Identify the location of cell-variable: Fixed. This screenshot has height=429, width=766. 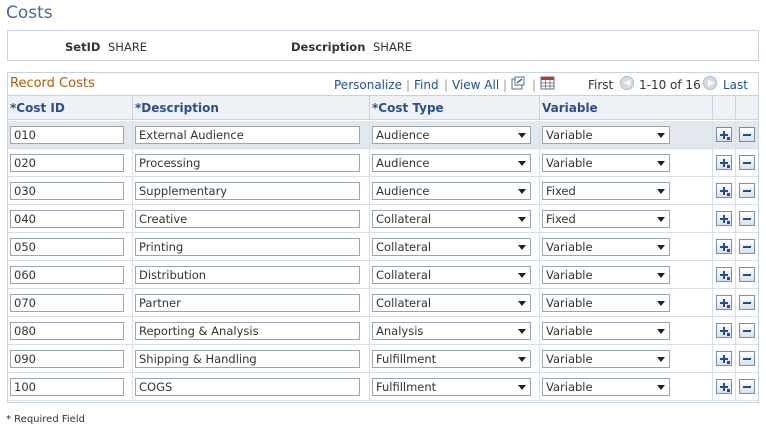
(626, 218).